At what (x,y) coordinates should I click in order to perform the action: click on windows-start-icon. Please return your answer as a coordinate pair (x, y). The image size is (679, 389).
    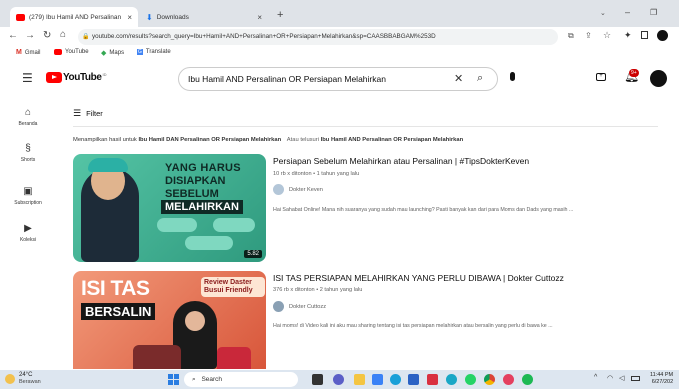
    Looking at the image, I should click on (173, 379).